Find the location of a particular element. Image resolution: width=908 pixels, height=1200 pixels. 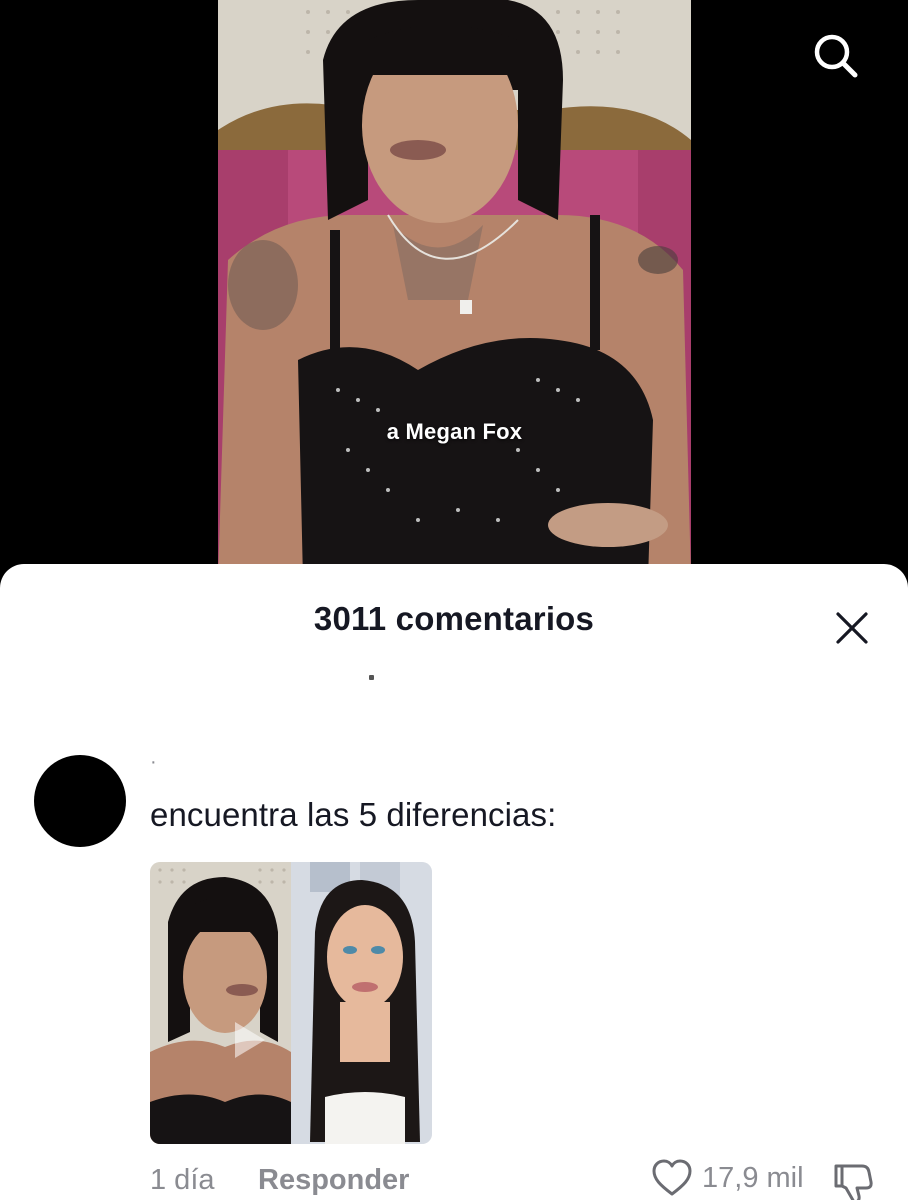

close-icon is located at coordinates (852, 628).